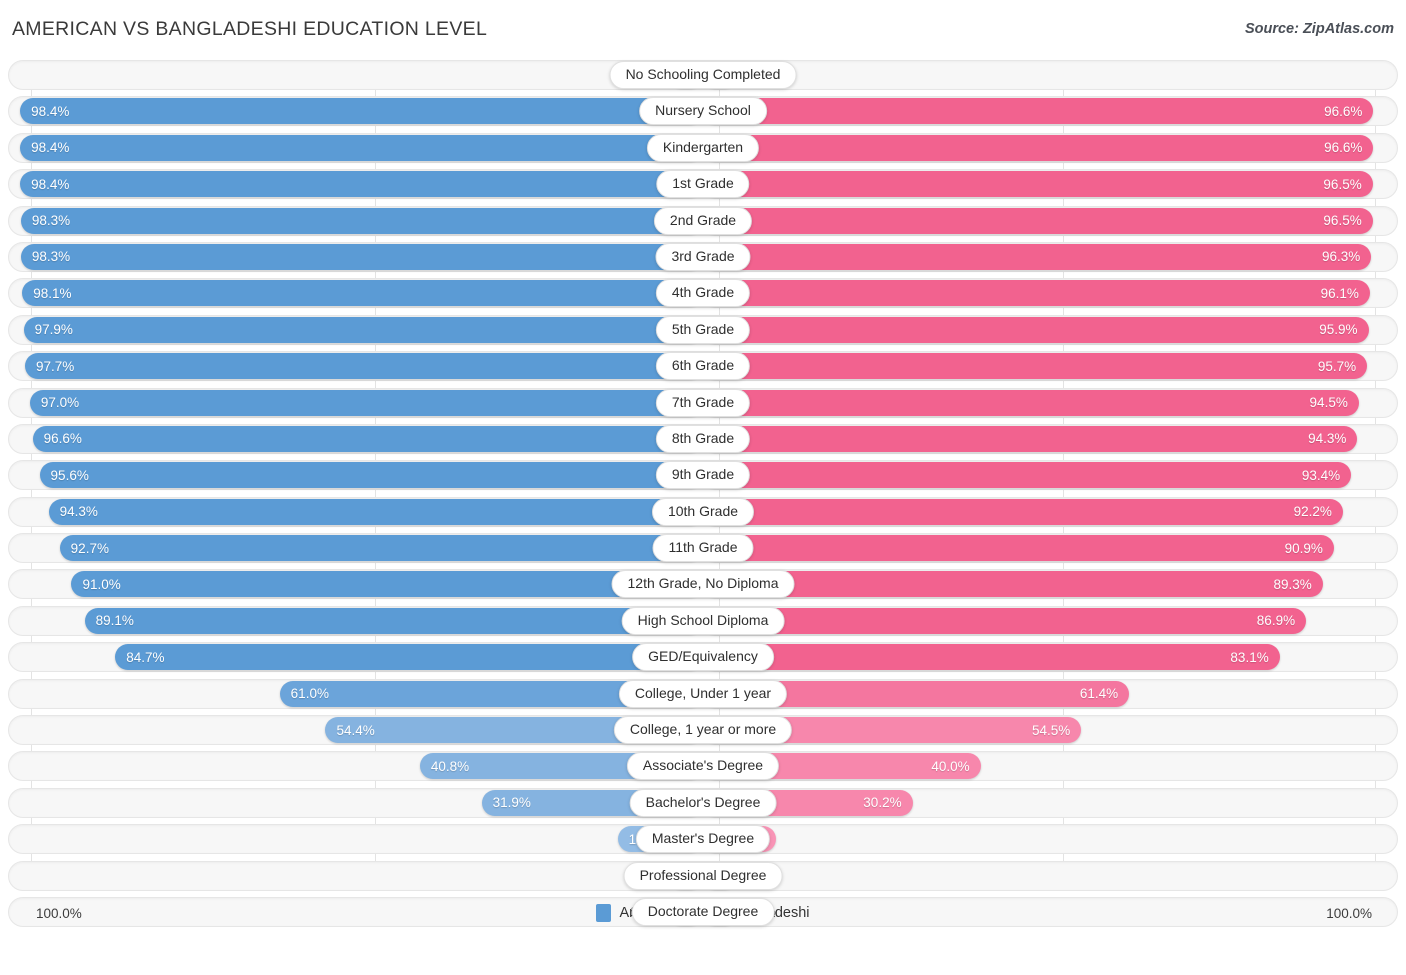  I want to click on category-label: 10th Grade, so click(703, 511).